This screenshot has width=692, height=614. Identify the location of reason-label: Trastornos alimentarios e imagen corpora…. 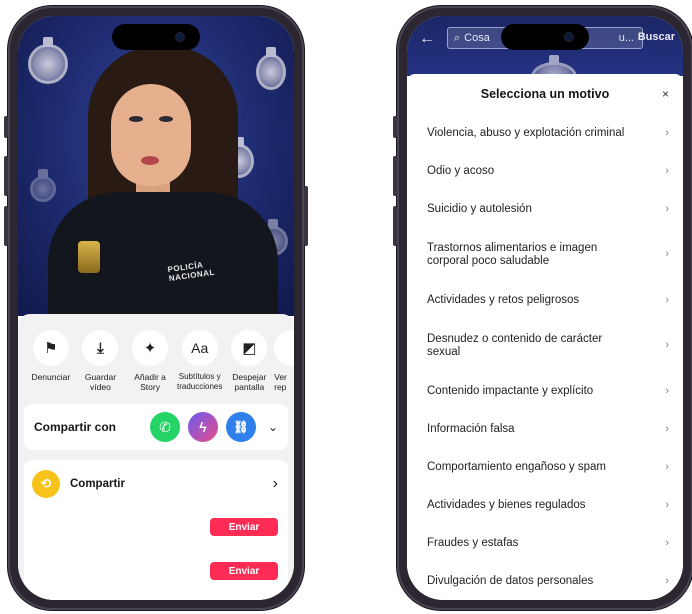
(512, 254).